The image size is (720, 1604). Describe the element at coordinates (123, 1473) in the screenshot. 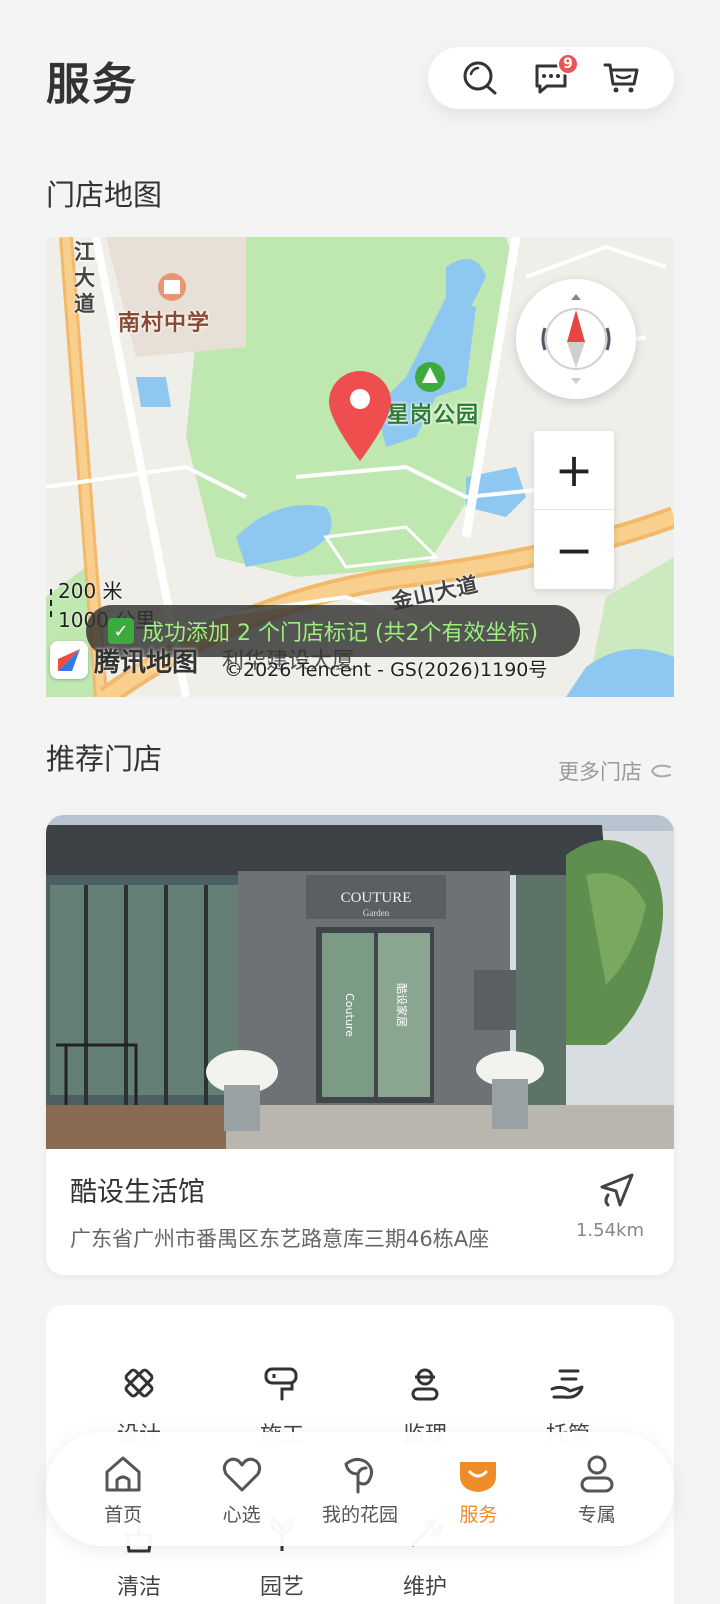

I see `home-icon` at that location.